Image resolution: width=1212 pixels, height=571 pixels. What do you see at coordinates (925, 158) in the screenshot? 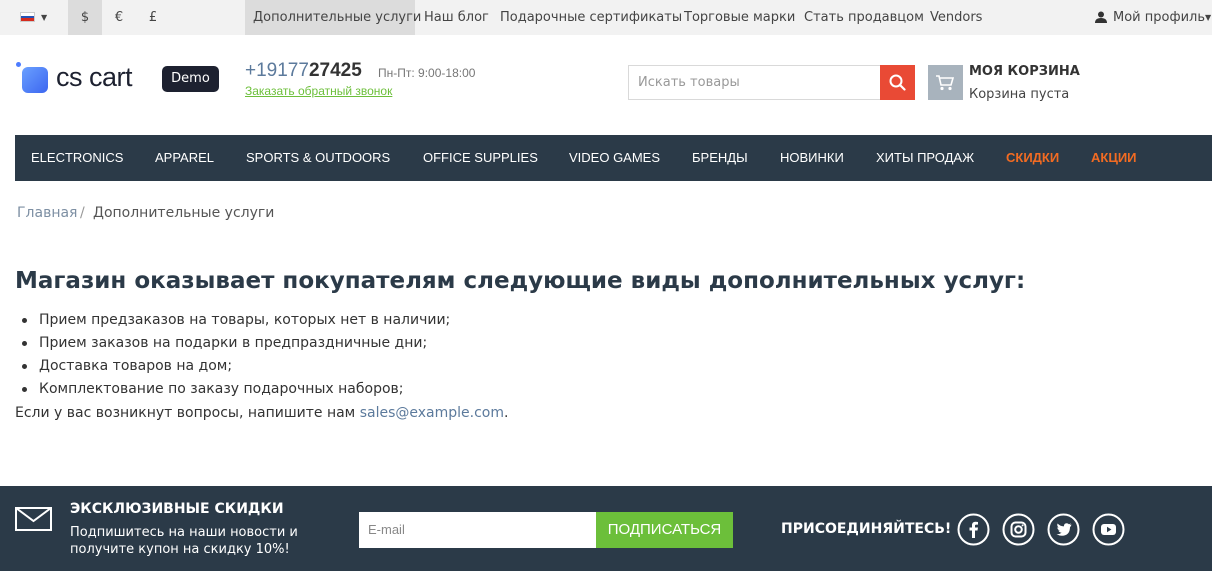
I see `nav-item-bestsellers: ХИТЫ ПРОДАЖ` at bounding box center [925, 158].